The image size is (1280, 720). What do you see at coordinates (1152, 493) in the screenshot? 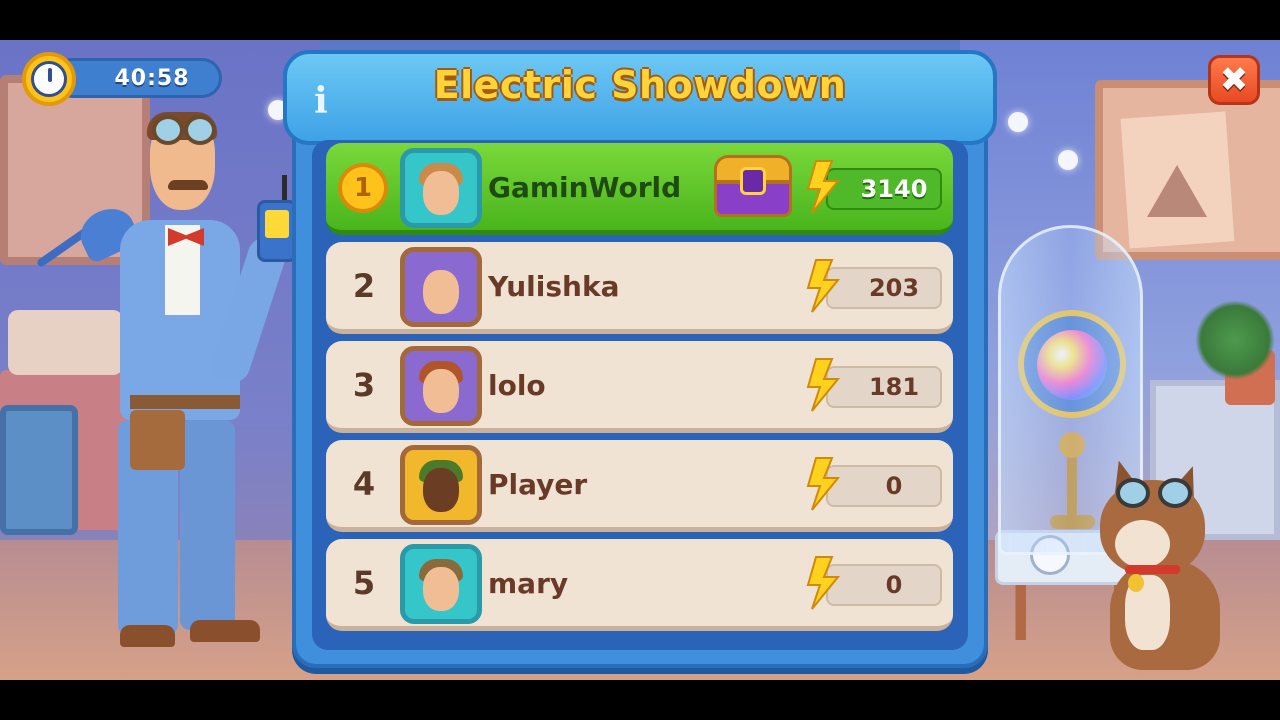
I see `dog-goggles-icon` at bounding box center [1152, 493].